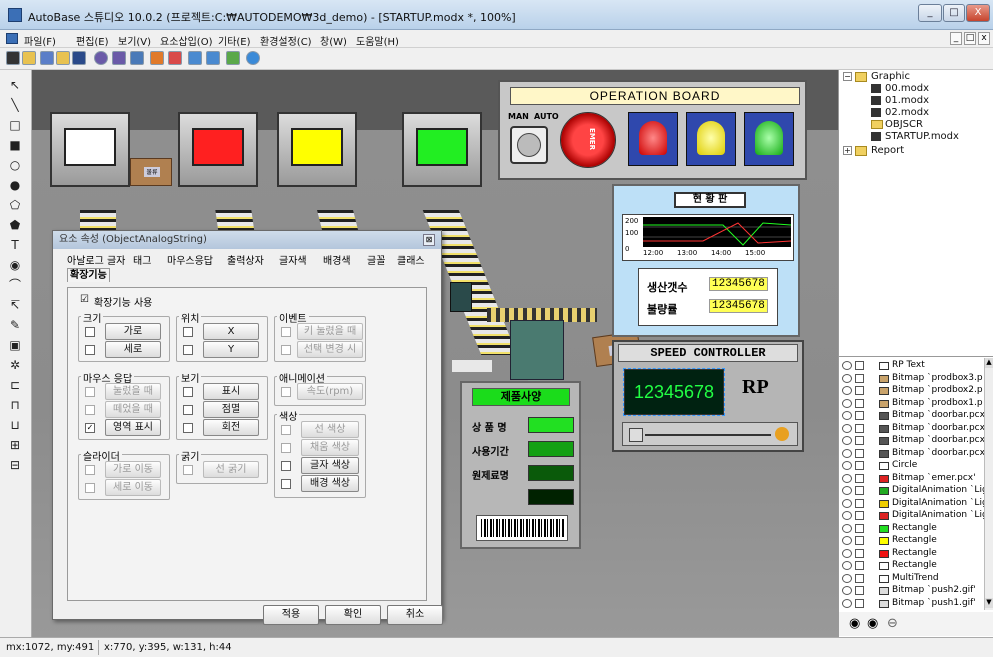 Image resolution: width=993 pixels, height=657 pixels. I want to click on round-tool-icon: ◉, so click(15, 265).